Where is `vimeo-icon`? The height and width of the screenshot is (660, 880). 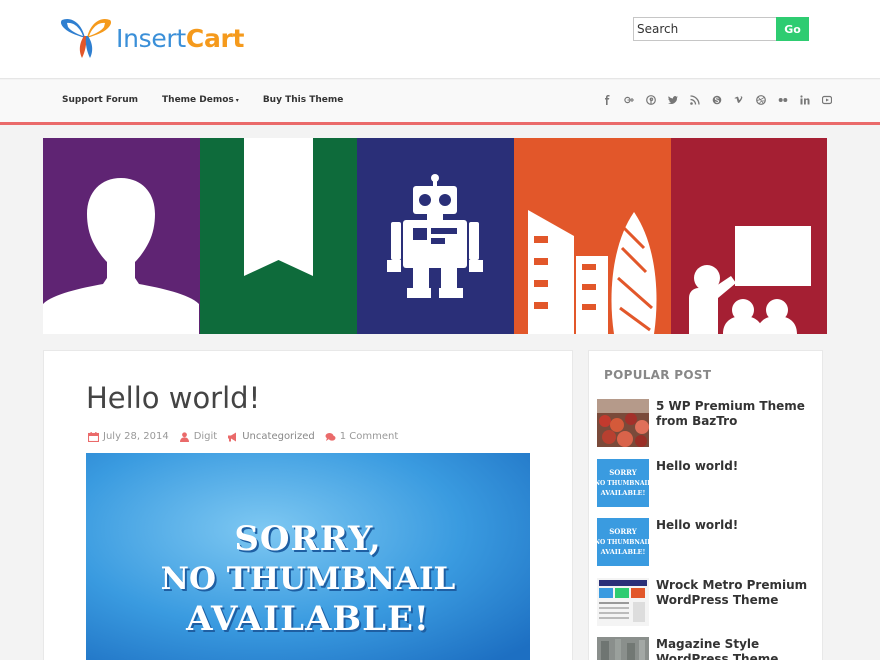 vimeo-icon is located at coordinates (739, 100).